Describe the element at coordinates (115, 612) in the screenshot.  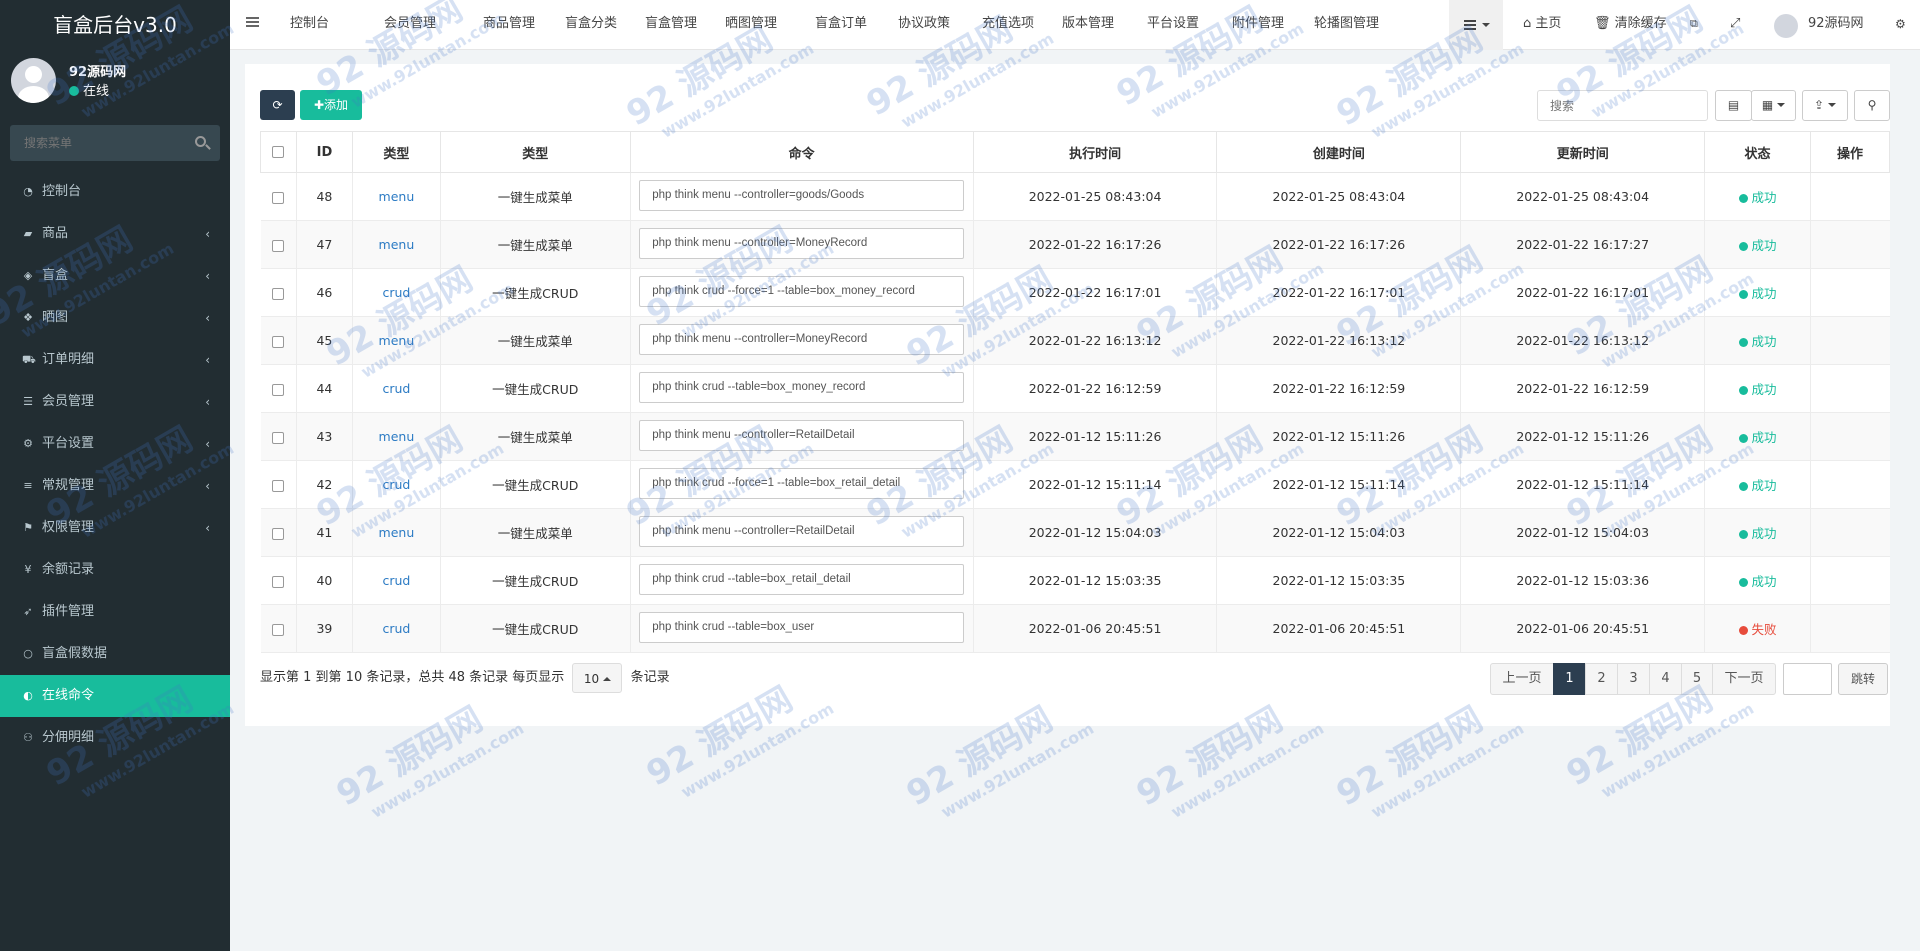
I see `sidebar-item-10: ➶ 插件管理` at that location.